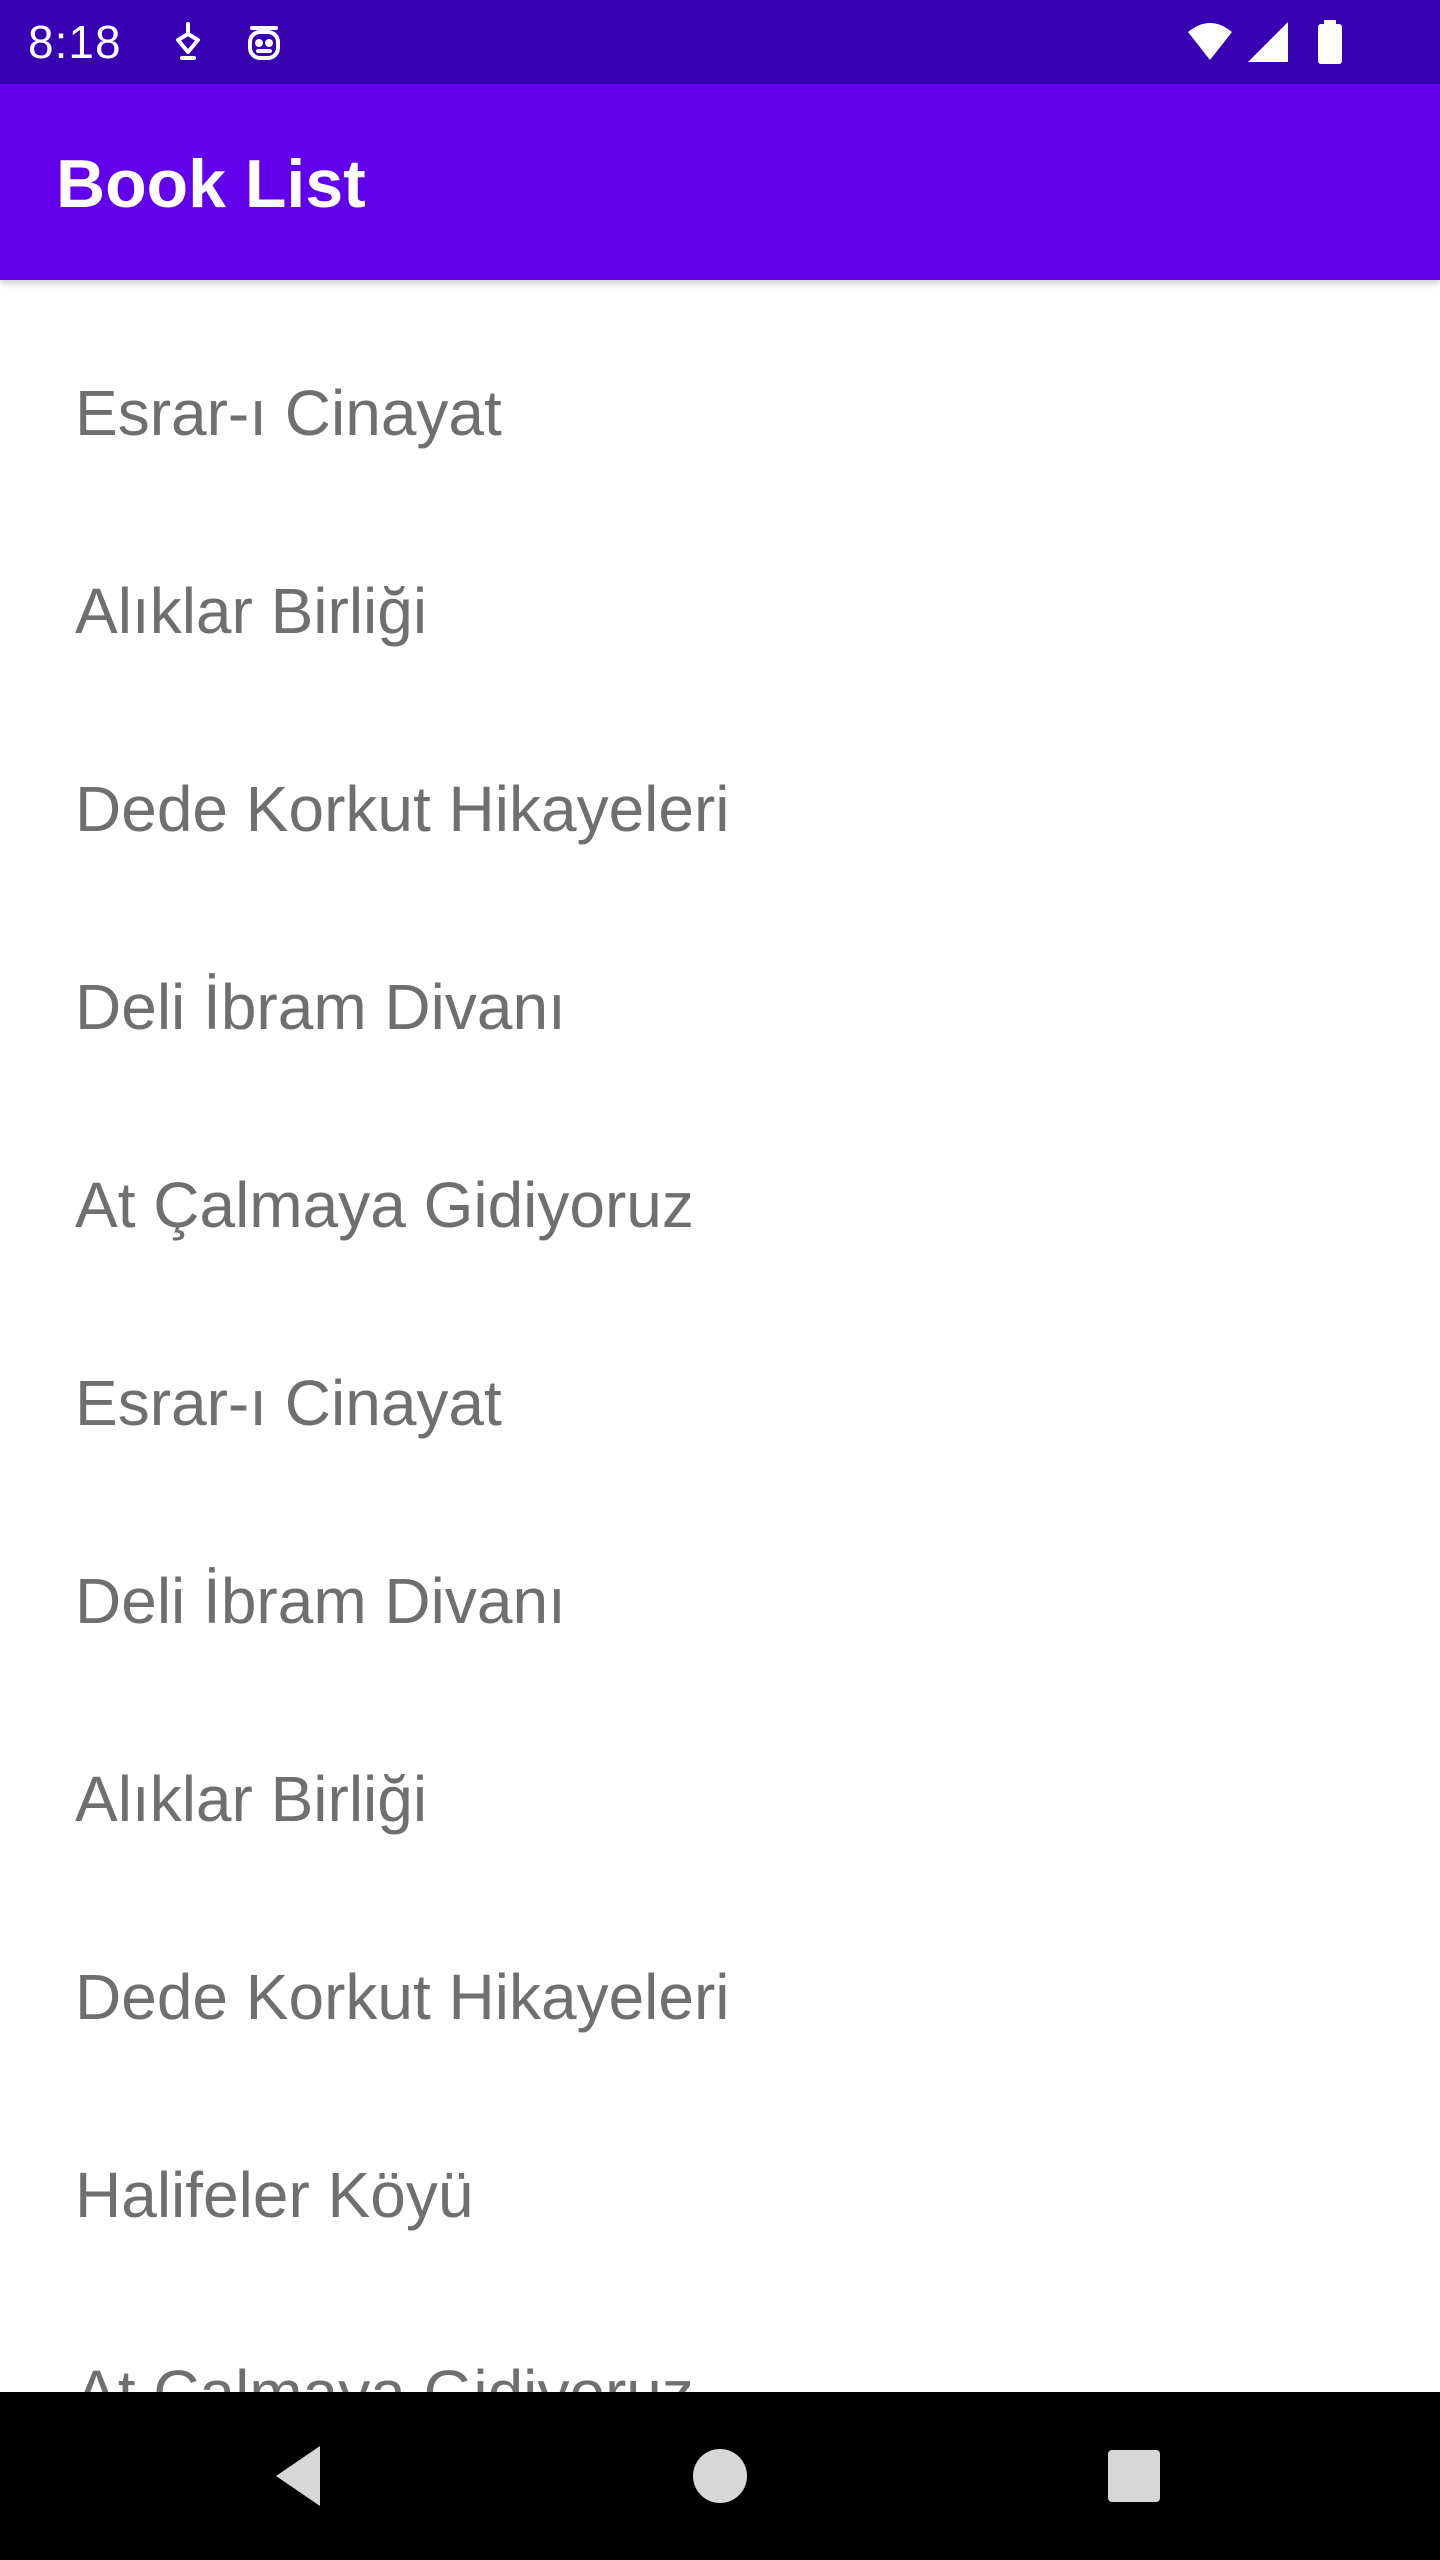 This screenshot has width=1440, height=2560. What do you see at coordinates (1134, 2476) in the screenshot?
I see `recents-icon` at bounding box center [1134, 2476].